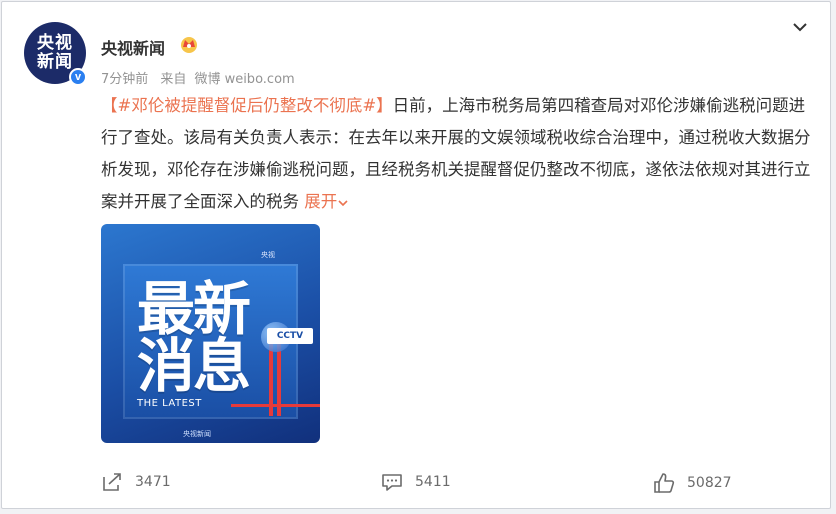 This screenshot has width=836, height=514. What do you see at coordinates (55, 62) in the screenshot?
I see `avatar-text-bottom: 新闻` at bounding box center [55, 62].